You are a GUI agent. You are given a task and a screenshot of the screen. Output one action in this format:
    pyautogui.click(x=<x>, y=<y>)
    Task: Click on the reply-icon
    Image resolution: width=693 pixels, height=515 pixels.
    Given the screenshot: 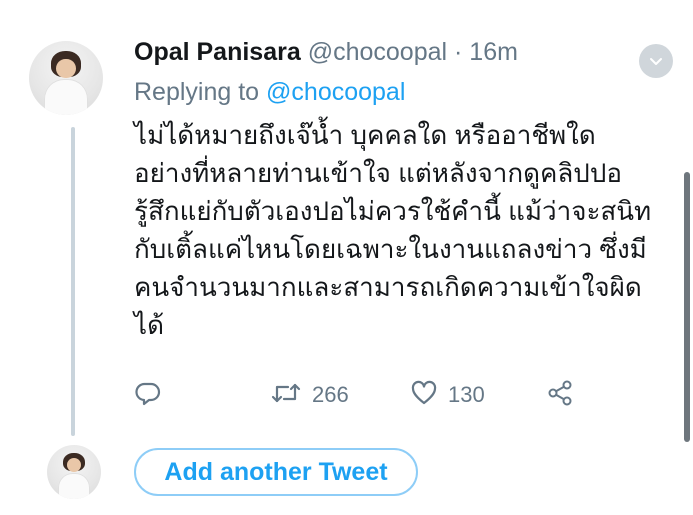 What is the action you would take?
    pyautogui.click(x=148, y=395)
    